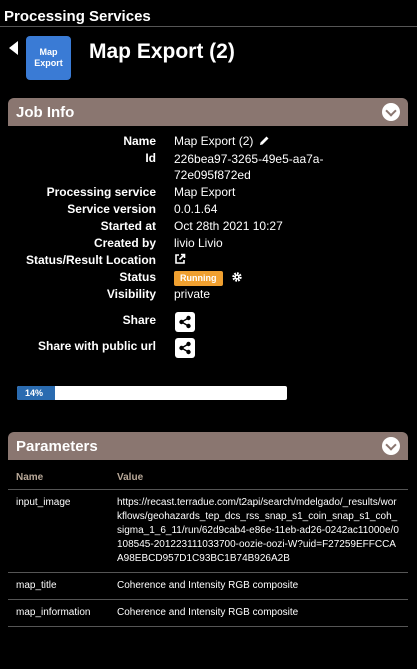 The height and width of the screenshot is (669, 417). Describe the element at coordinates (196, 209) in the screenshot. I see `version-value: 0.0.1.64` at that location.